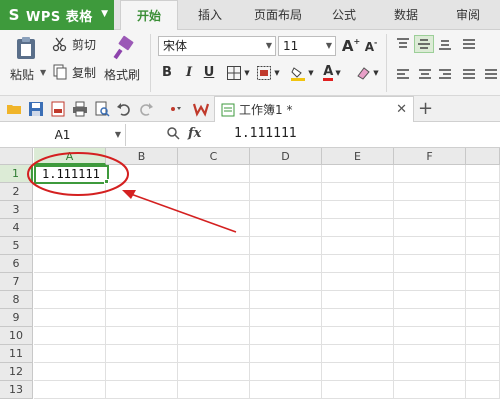 The image size is (500, 402). I want to click on merge-cells-button: ▼, so click(268, 73).